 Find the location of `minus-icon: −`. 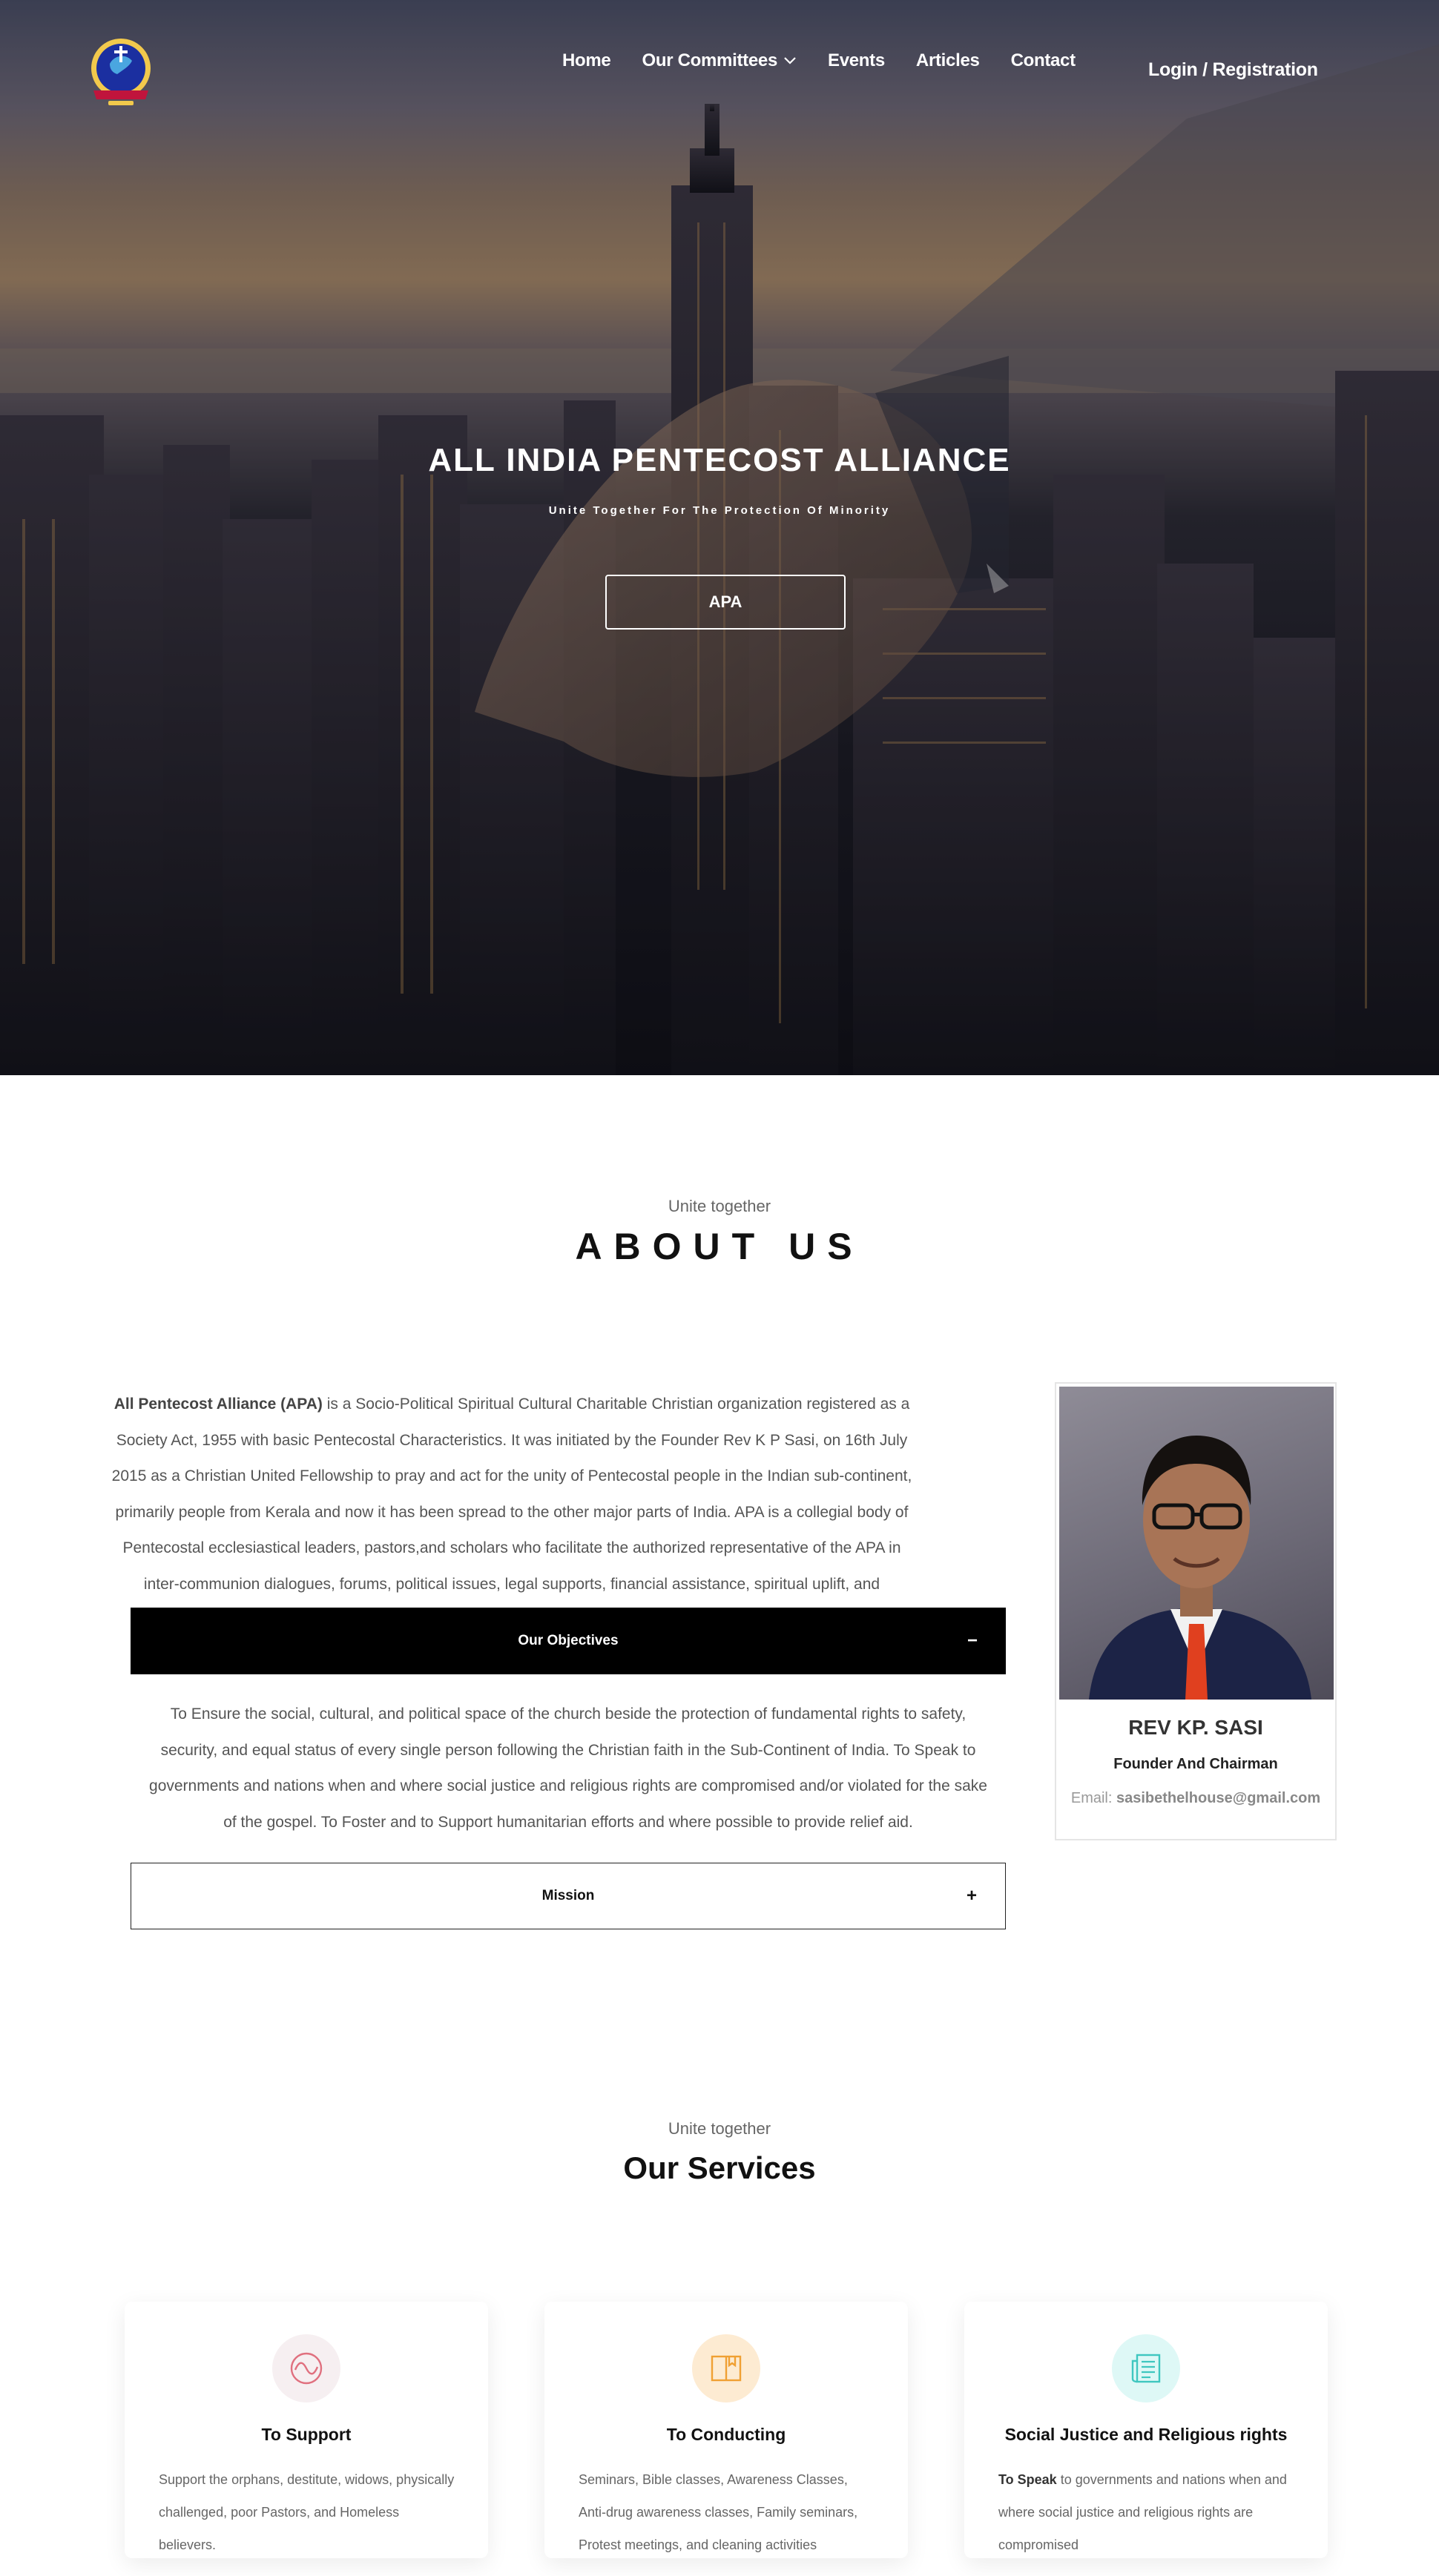

minus-icon: − is located at coordinates (973, 1641).